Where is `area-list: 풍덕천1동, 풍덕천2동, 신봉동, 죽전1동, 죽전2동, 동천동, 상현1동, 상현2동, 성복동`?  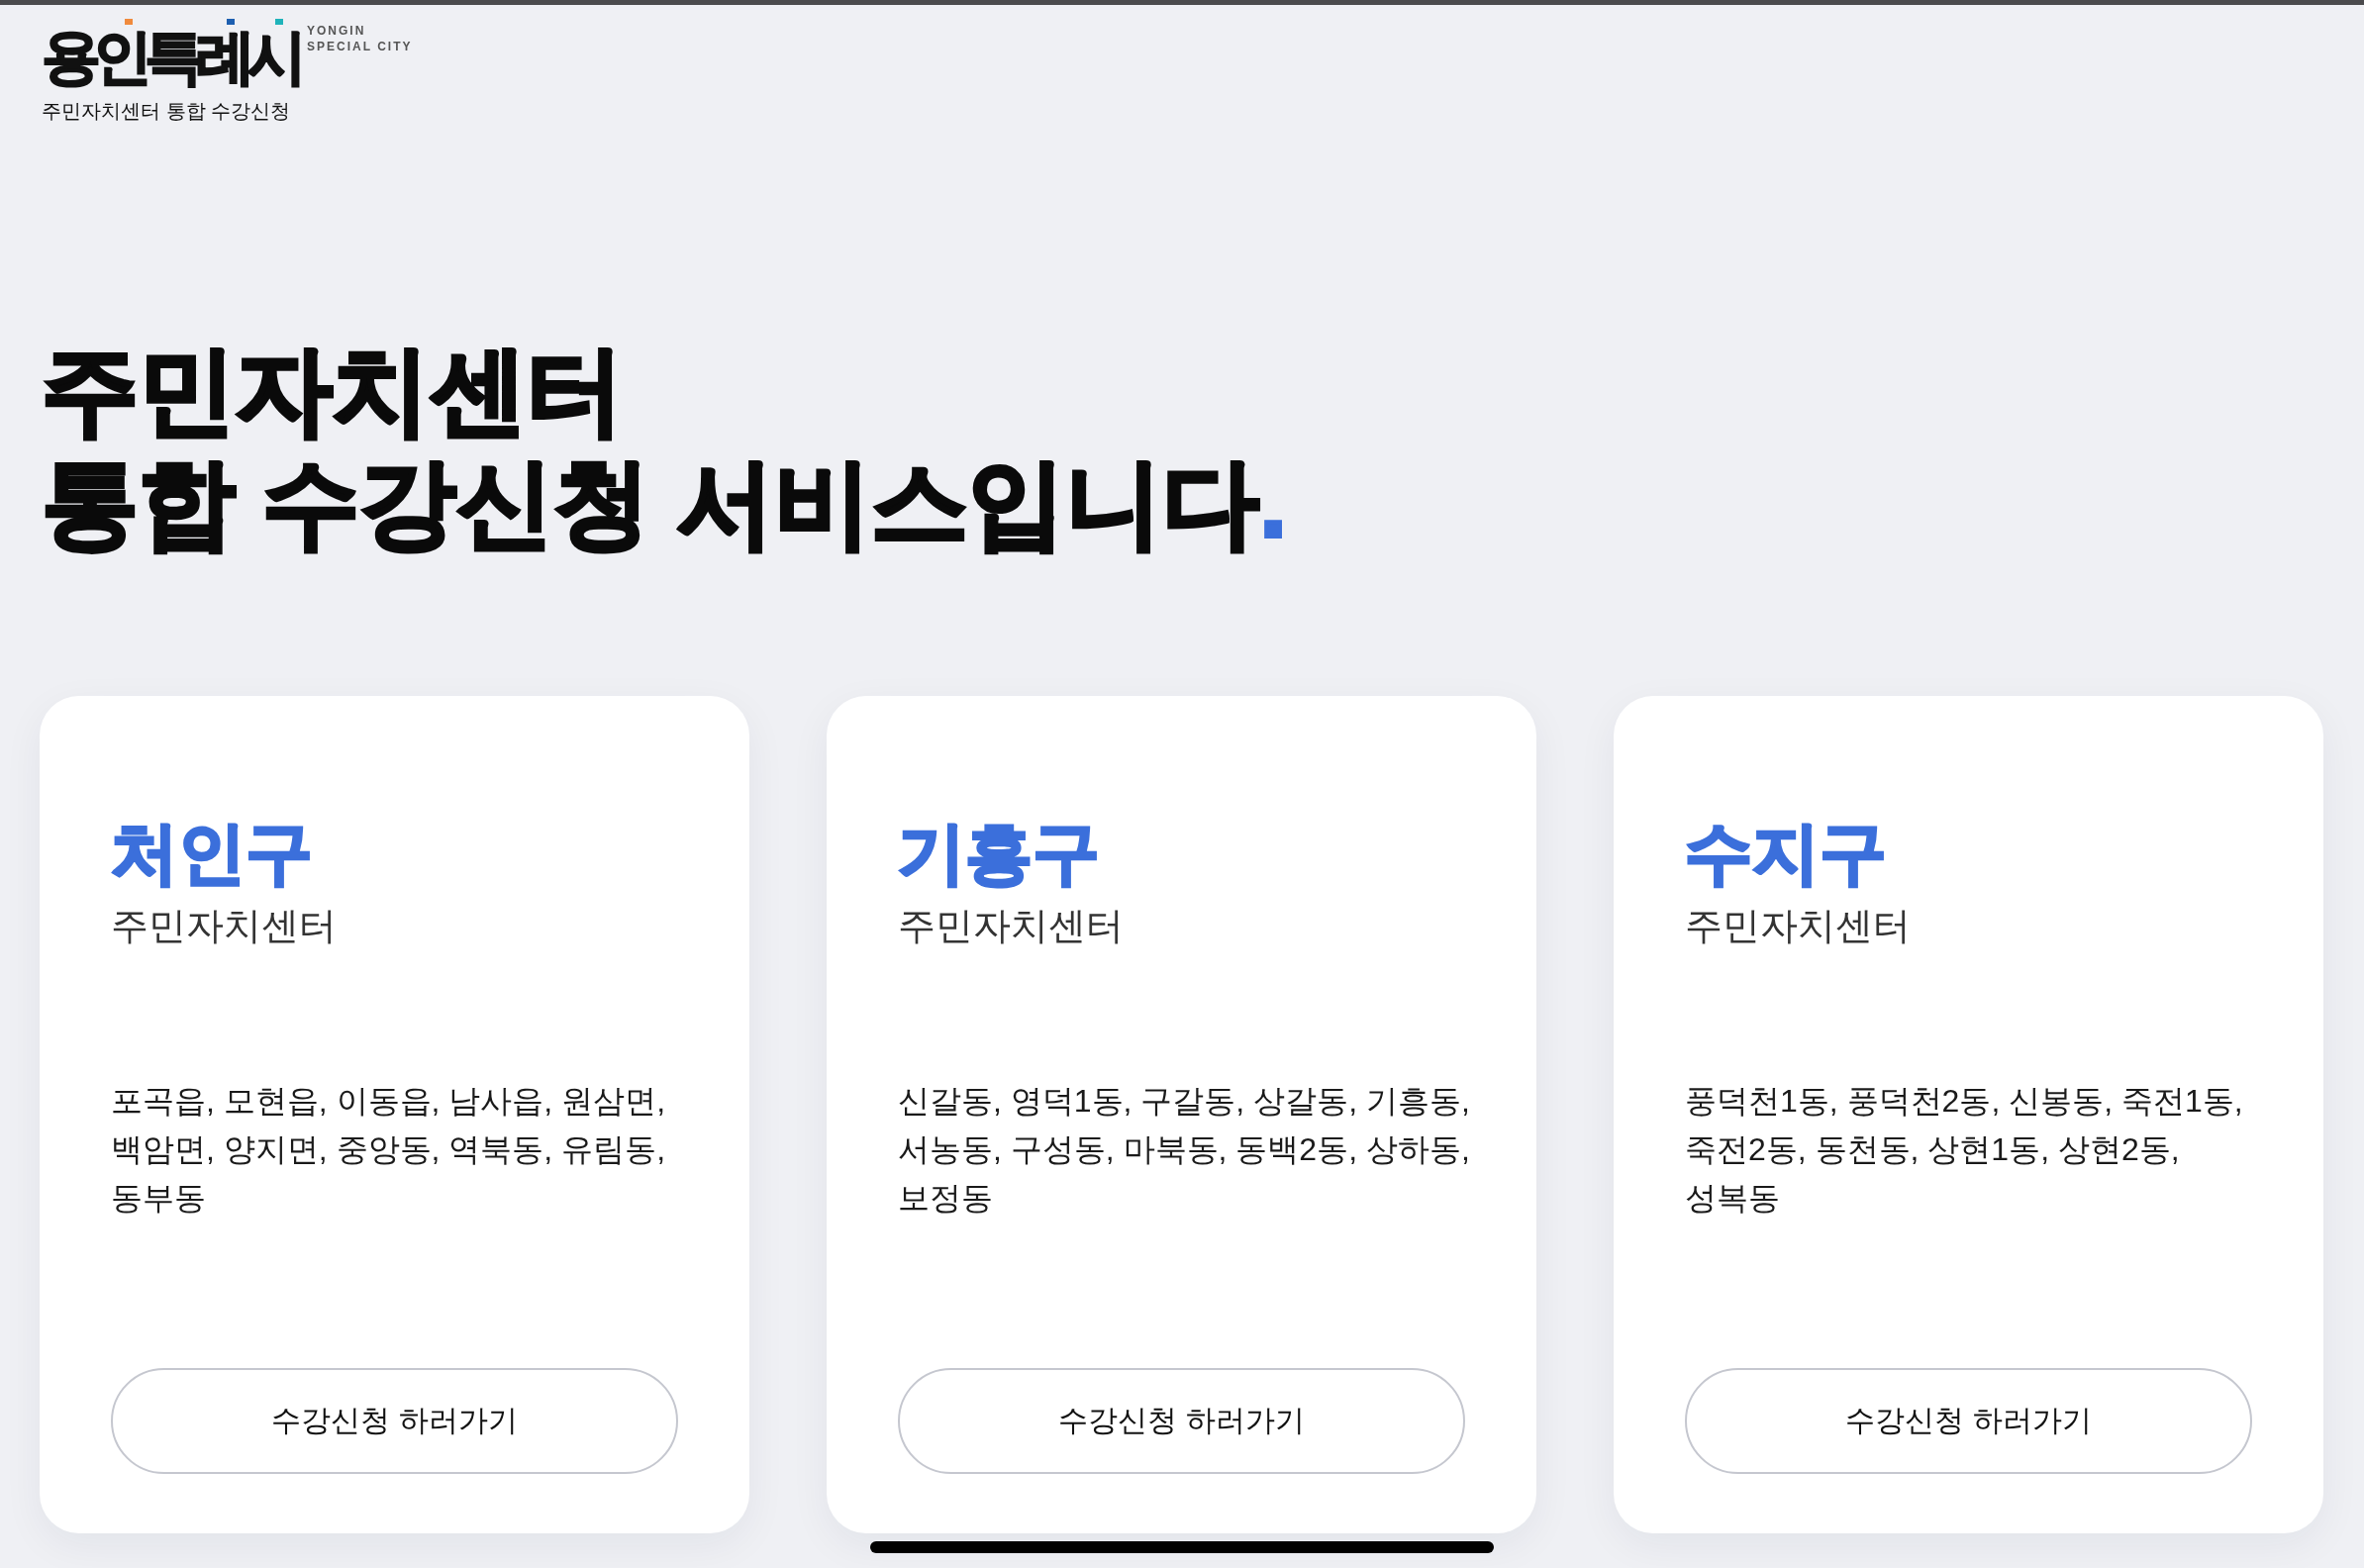 area-list: 풍덕천1동, 풍덕천2동, 신봉동, 죽전1동, 죽전2동, 동천동, 상현1동, 상현2동, 성복동 is located at coordinates (1964, 1150).